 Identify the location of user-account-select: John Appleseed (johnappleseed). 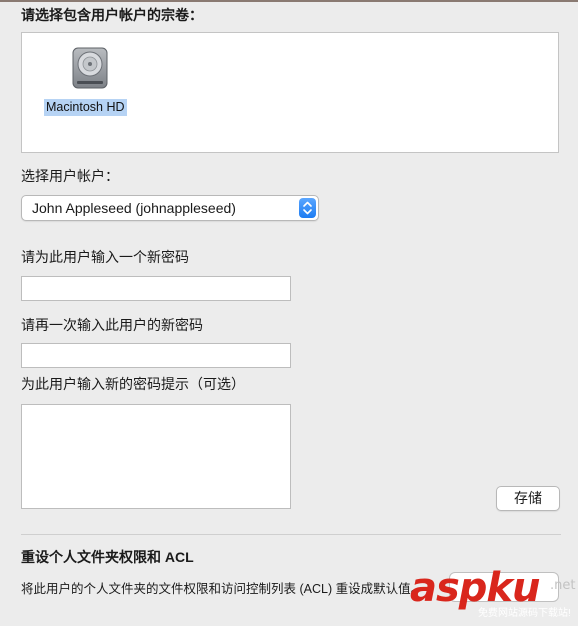
(170, 208).